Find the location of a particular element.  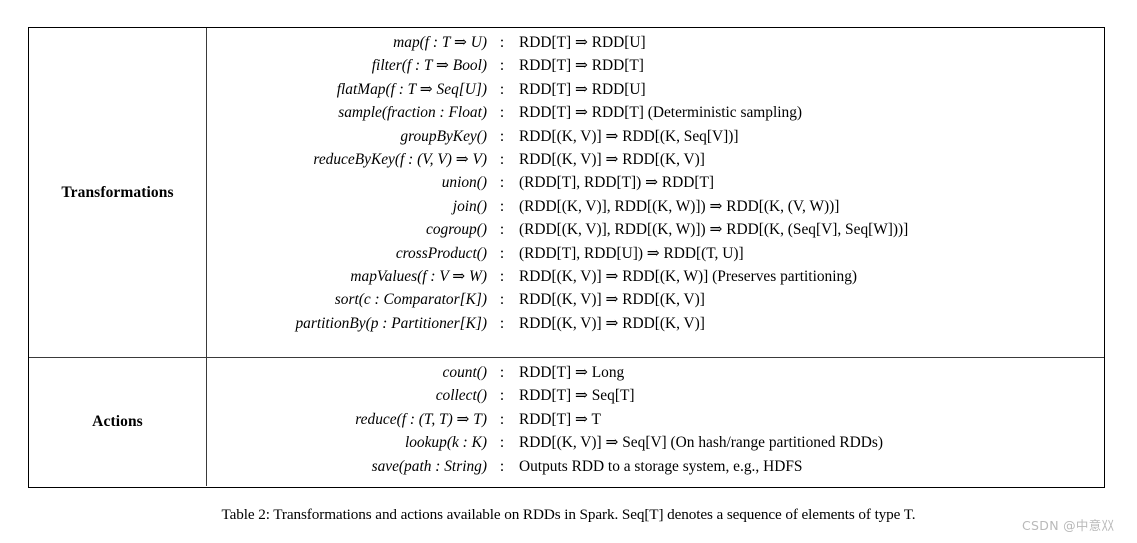

operation-signature: save(path : String) is located at coordinates (429, 466).